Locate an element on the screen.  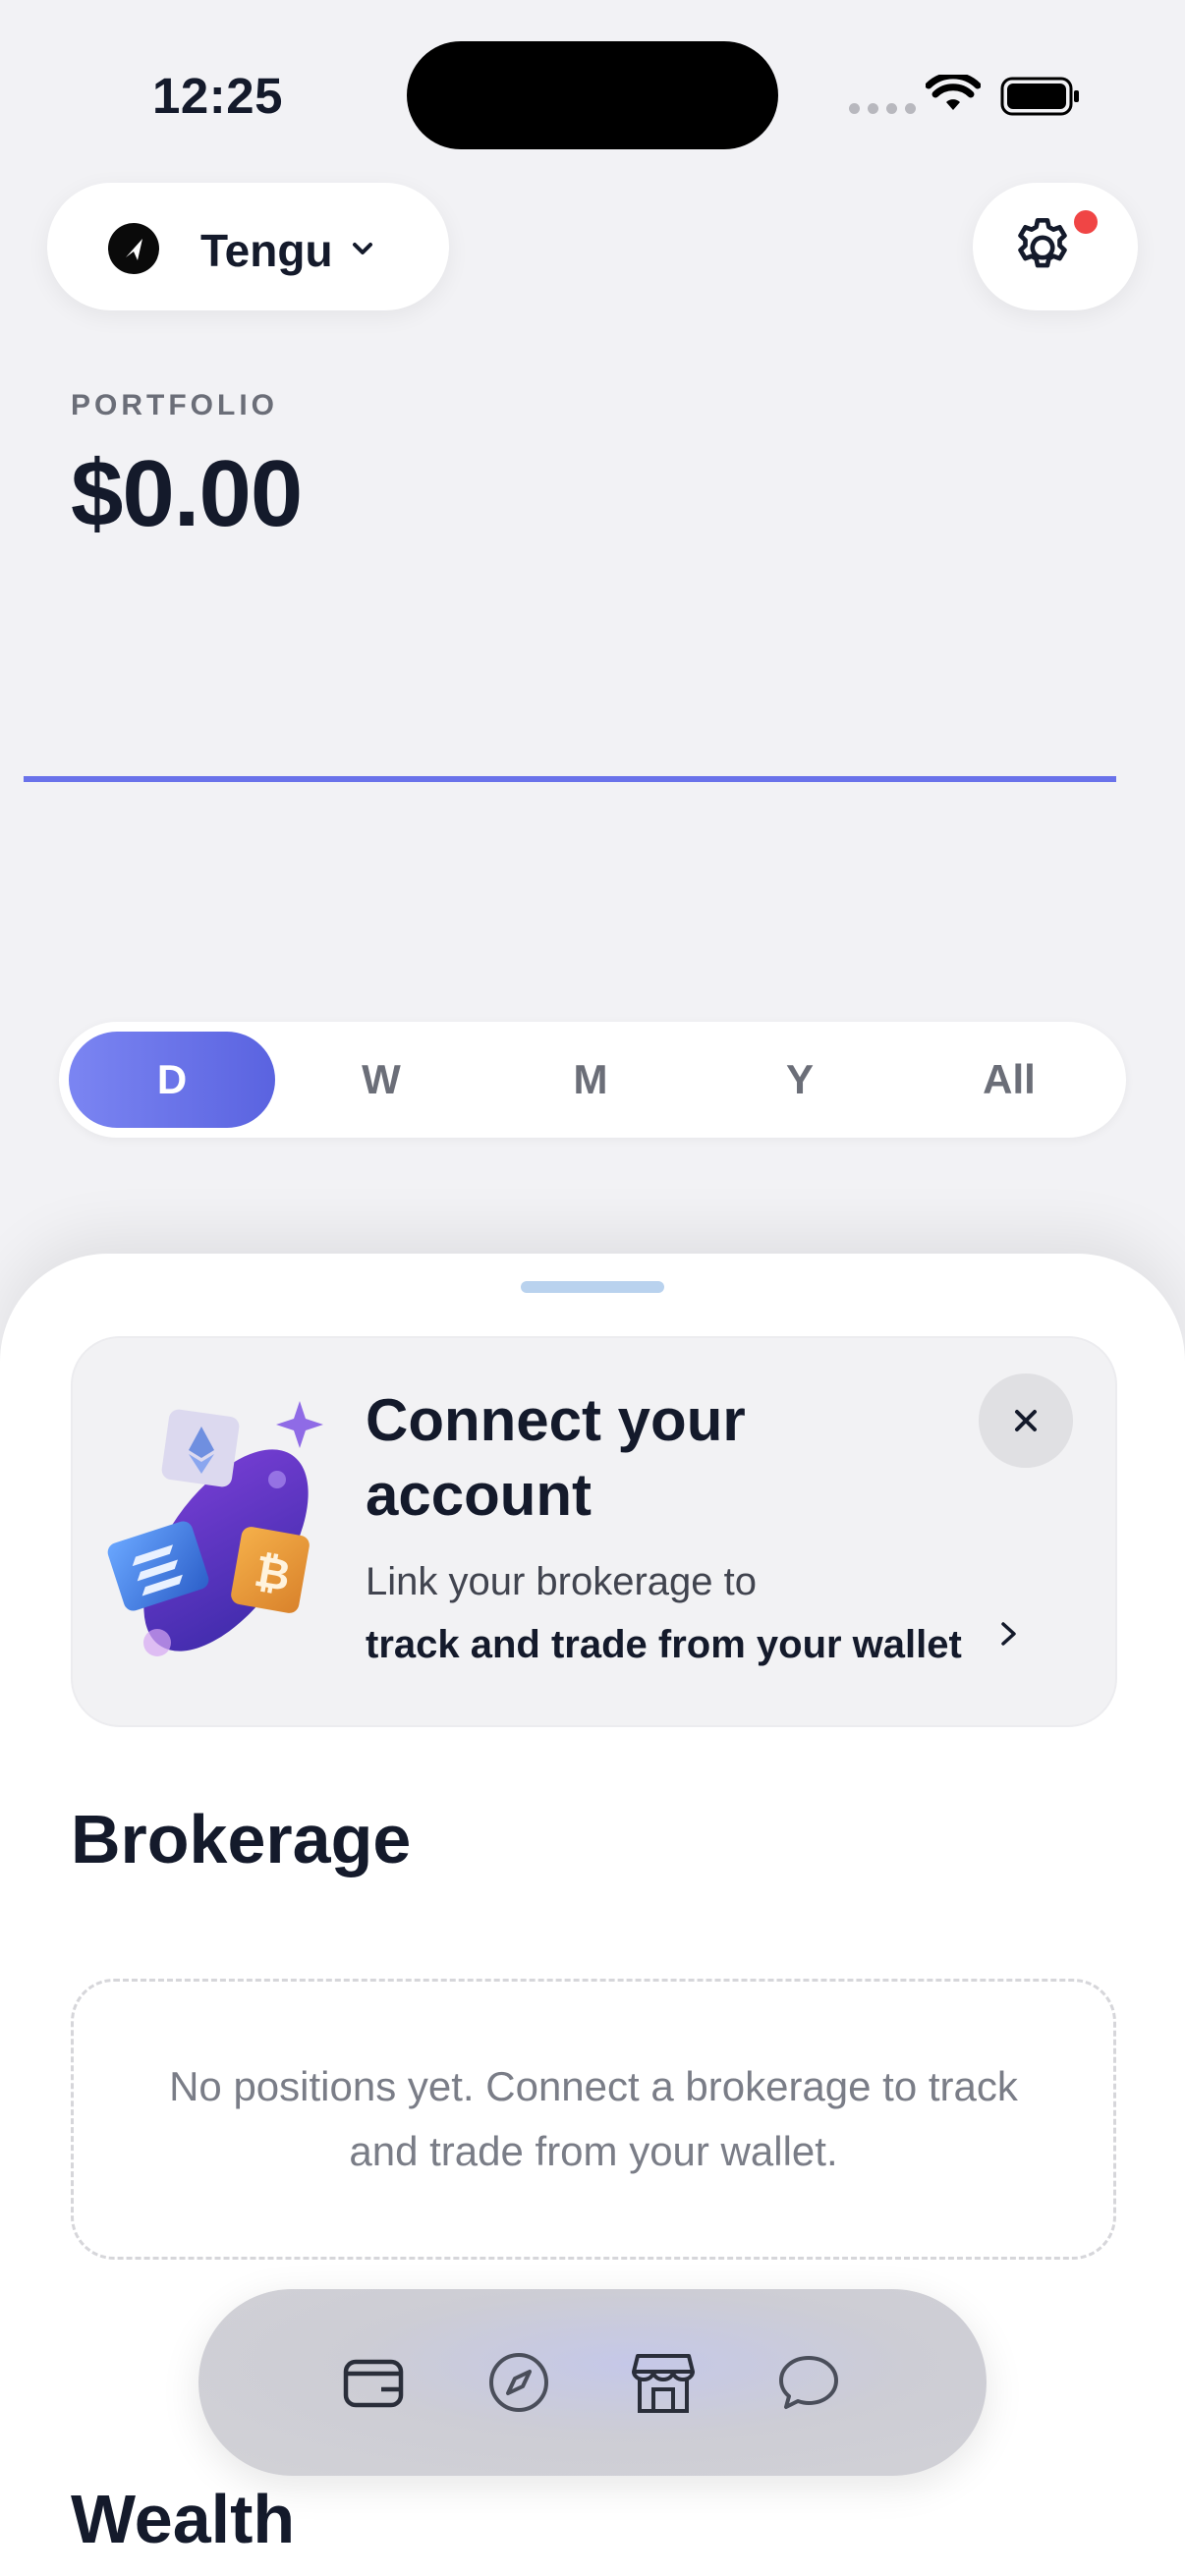
connect-card-title: Connect your account is located at coordinates (556, 1457).